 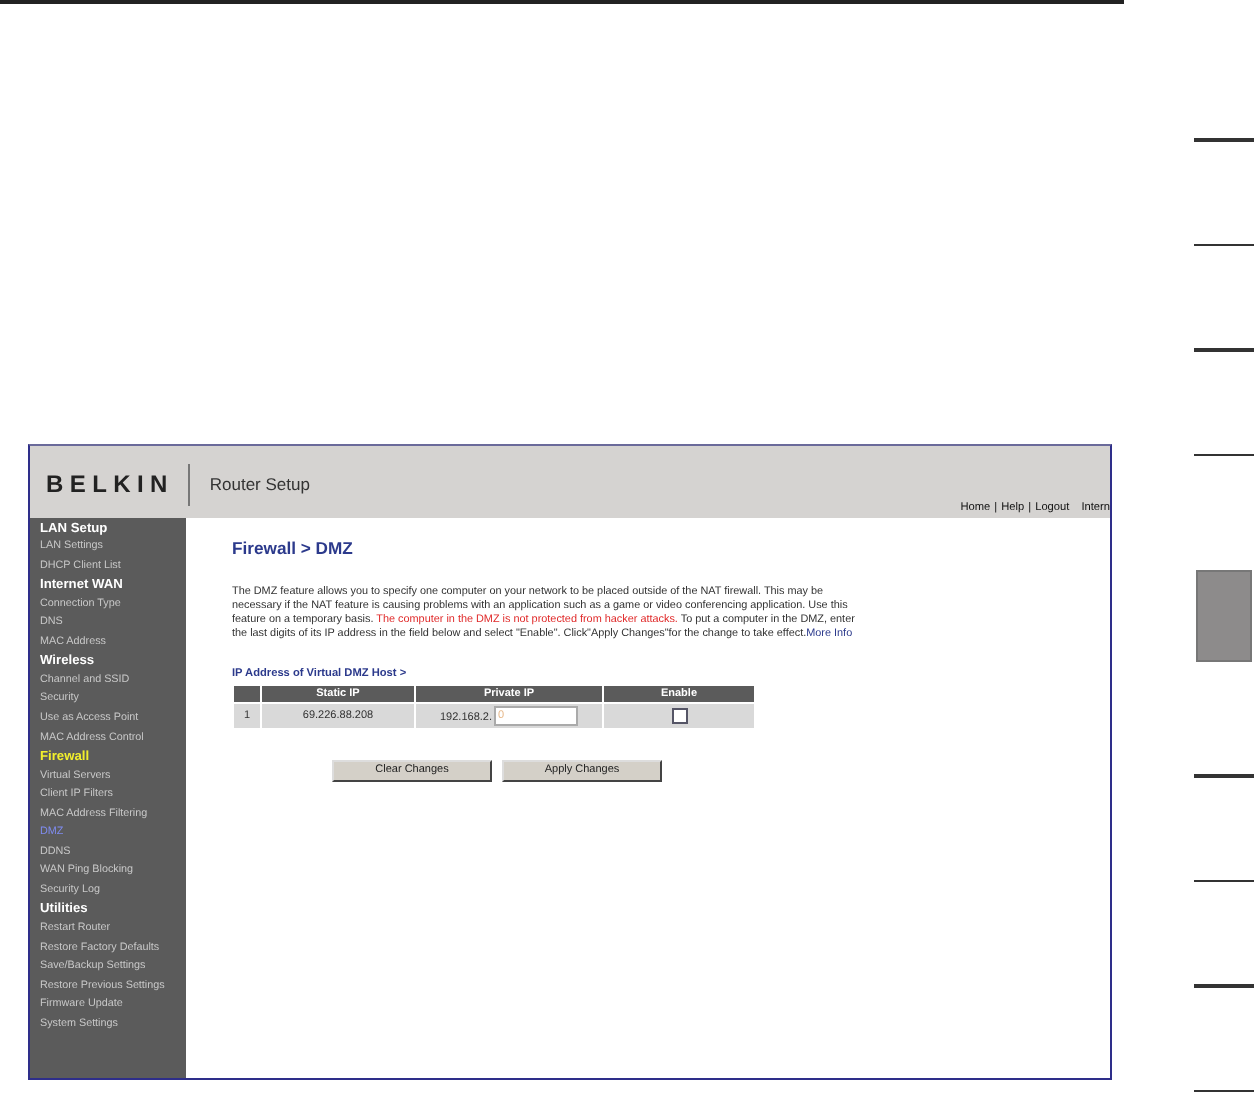 What do you see at coordinates (679, 715) in the screenshot?
I see `enable-checkbox` at bounding box center [679, 715].